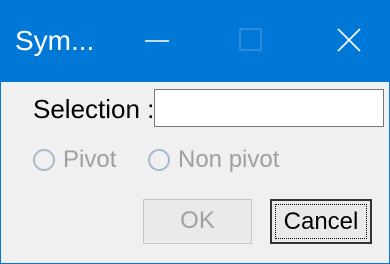 This screenshot has width=390, height=264. I want to click on minimize-button, so click(157, 41).